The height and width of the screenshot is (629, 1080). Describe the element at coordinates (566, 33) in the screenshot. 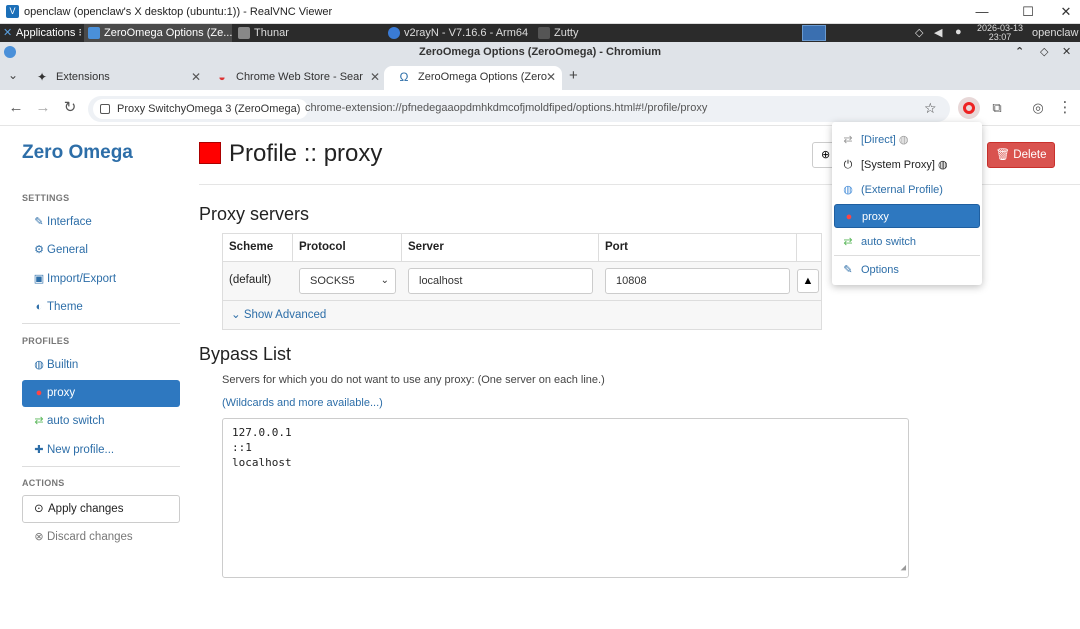

I see `task-label: Zutty` at that location.